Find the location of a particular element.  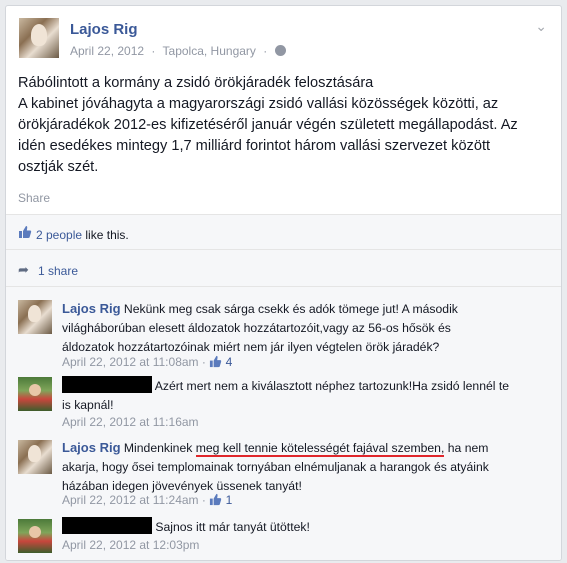

likes-row: 2 people like this. is located at coordinates (283, 232).